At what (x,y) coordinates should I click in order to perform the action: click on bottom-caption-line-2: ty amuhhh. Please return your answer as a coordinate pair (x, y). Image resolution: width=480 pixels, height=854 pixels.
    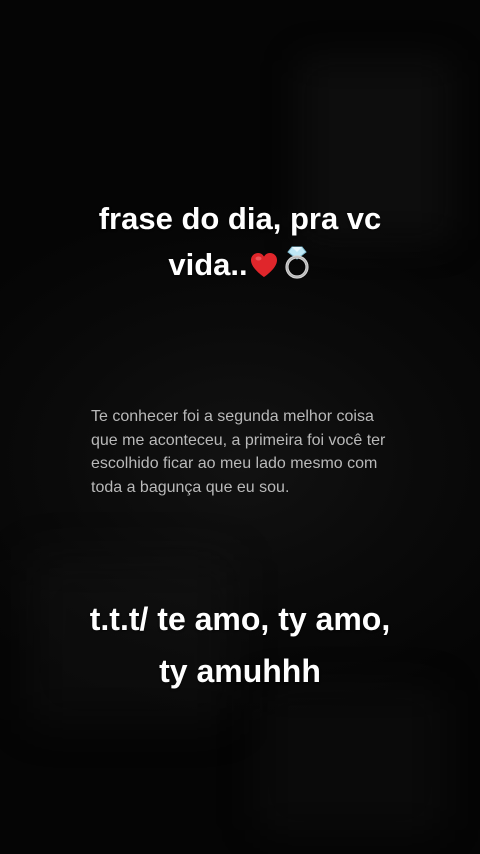
    Looking at the image, I should click on (240, 671).